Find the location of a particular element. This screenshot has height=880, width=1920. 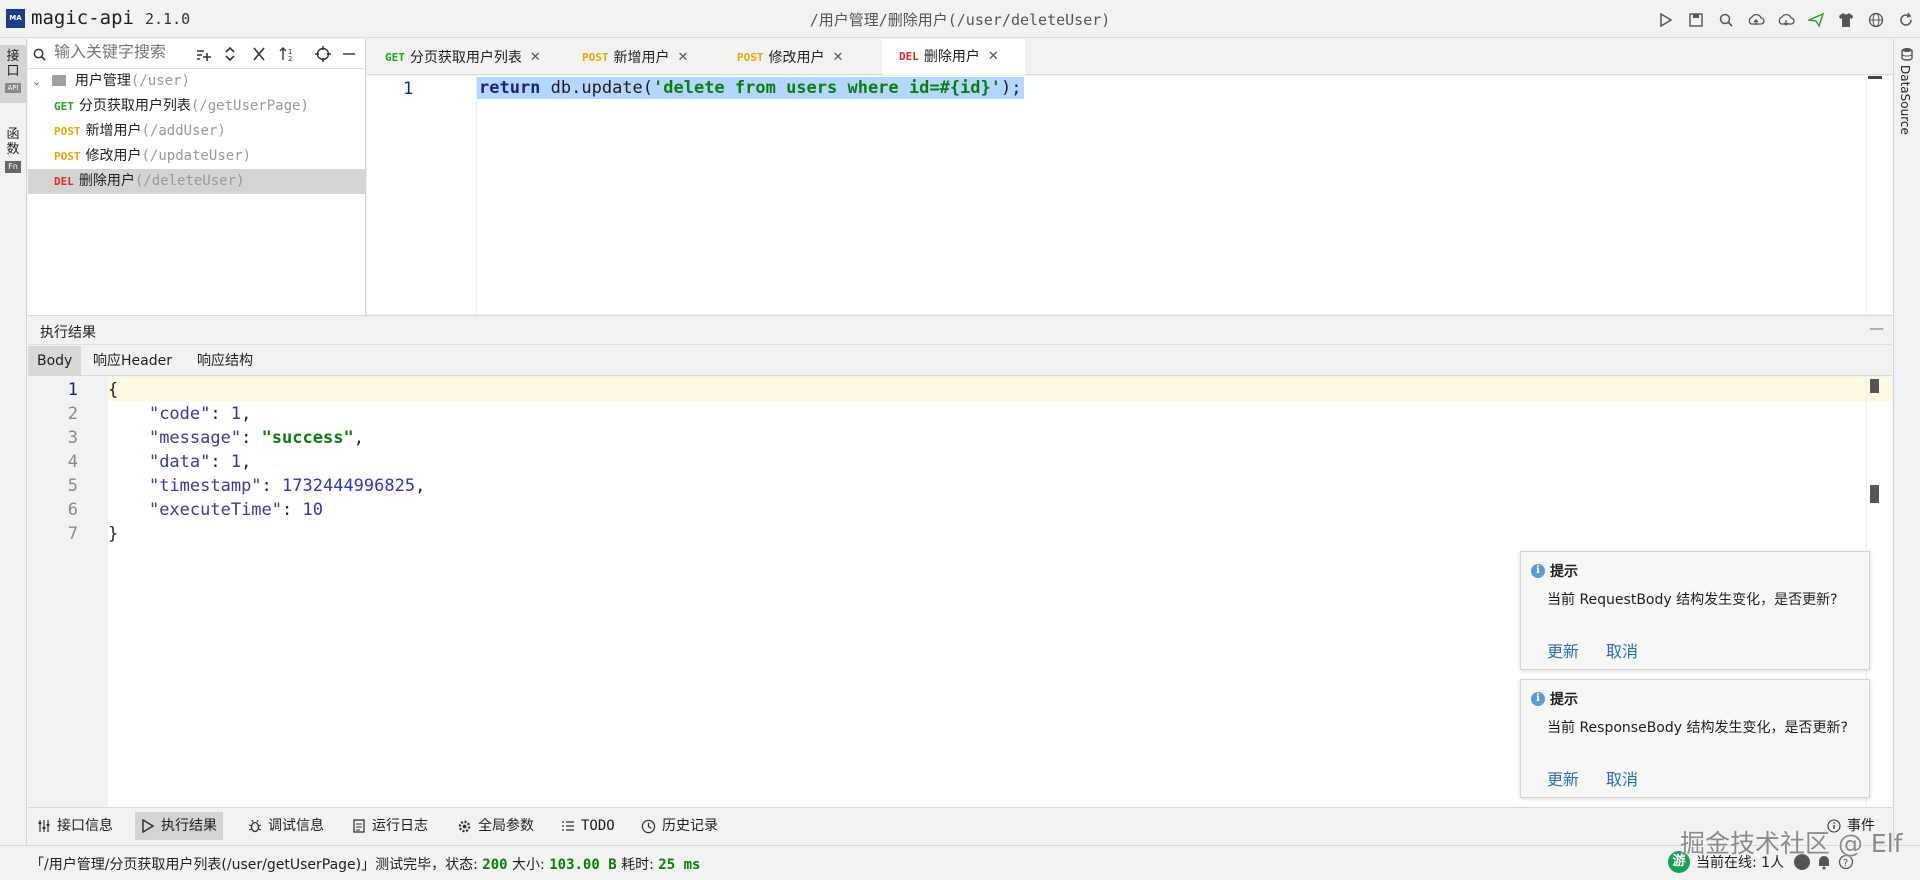

tree-item-deleteUser: DEL 删除用户(/deleteUser) is located at coordinates (196, 181).